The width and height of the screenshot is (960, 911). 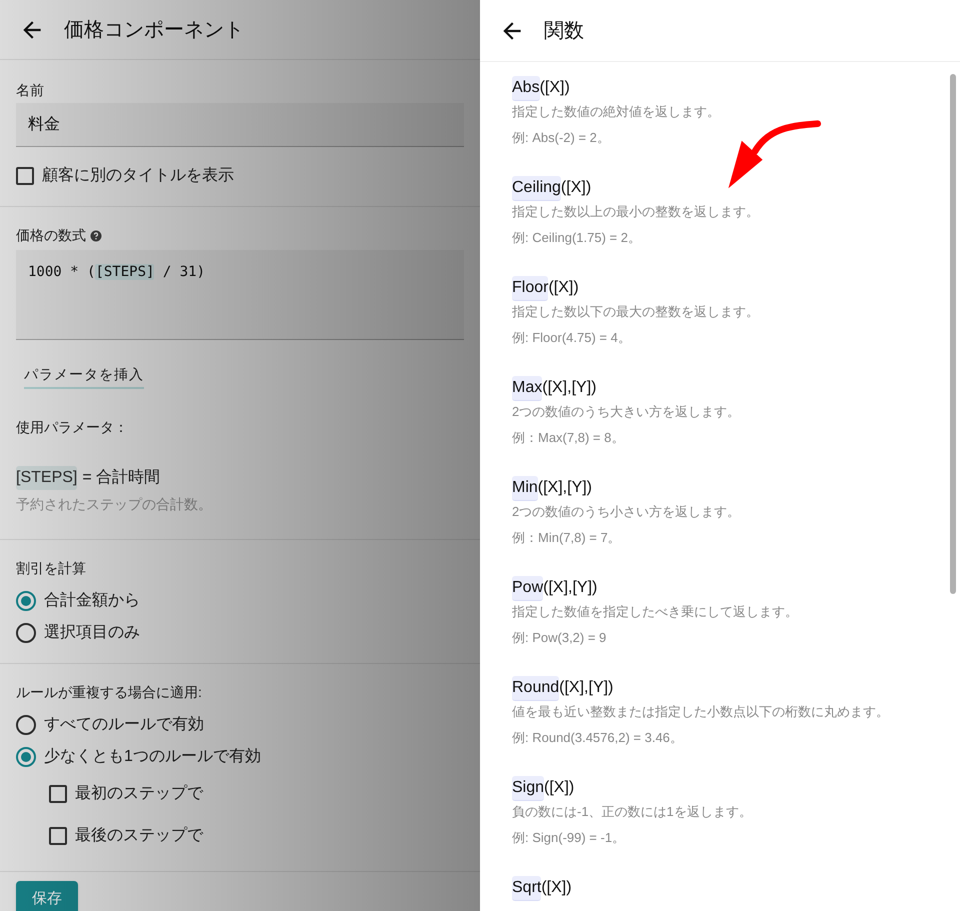 I want to click on field-label: 価格の数式, so click(x=51, y=235).